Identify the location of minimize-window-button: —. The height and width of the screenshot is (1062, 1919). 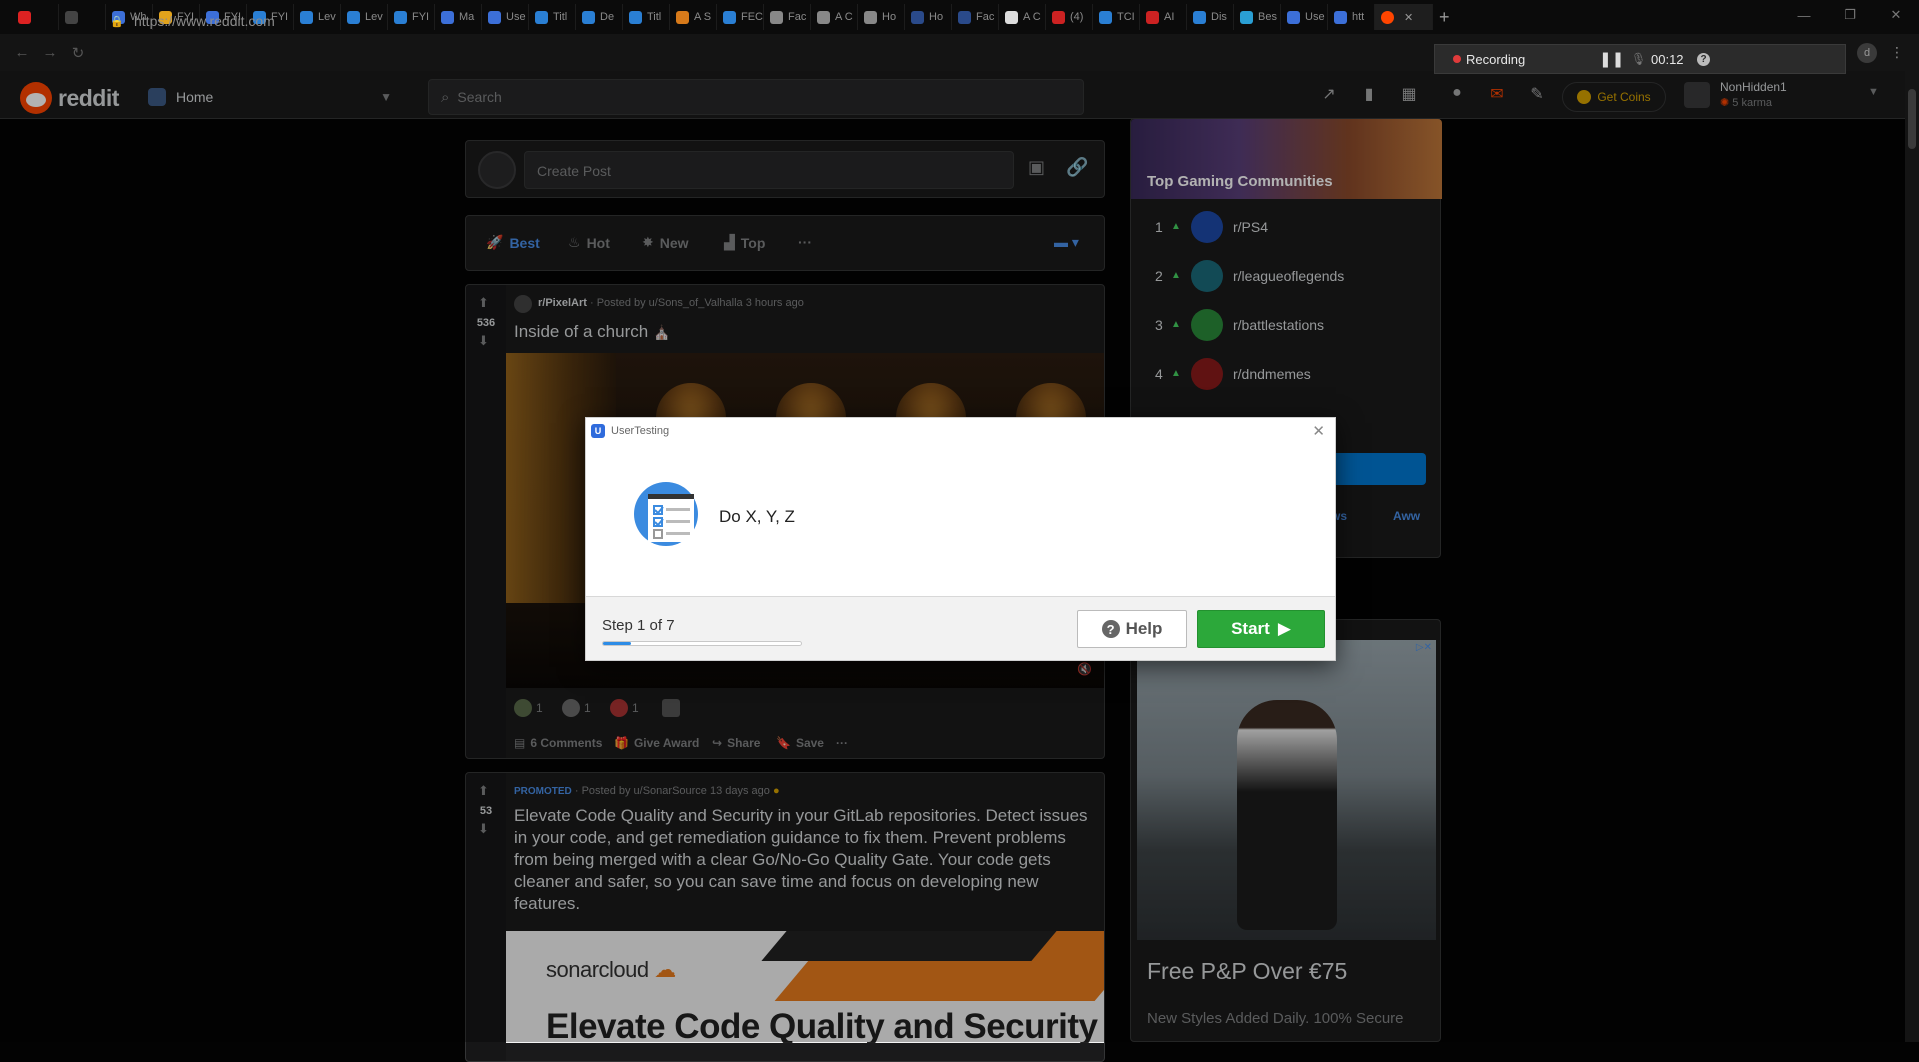
(1804, 15).